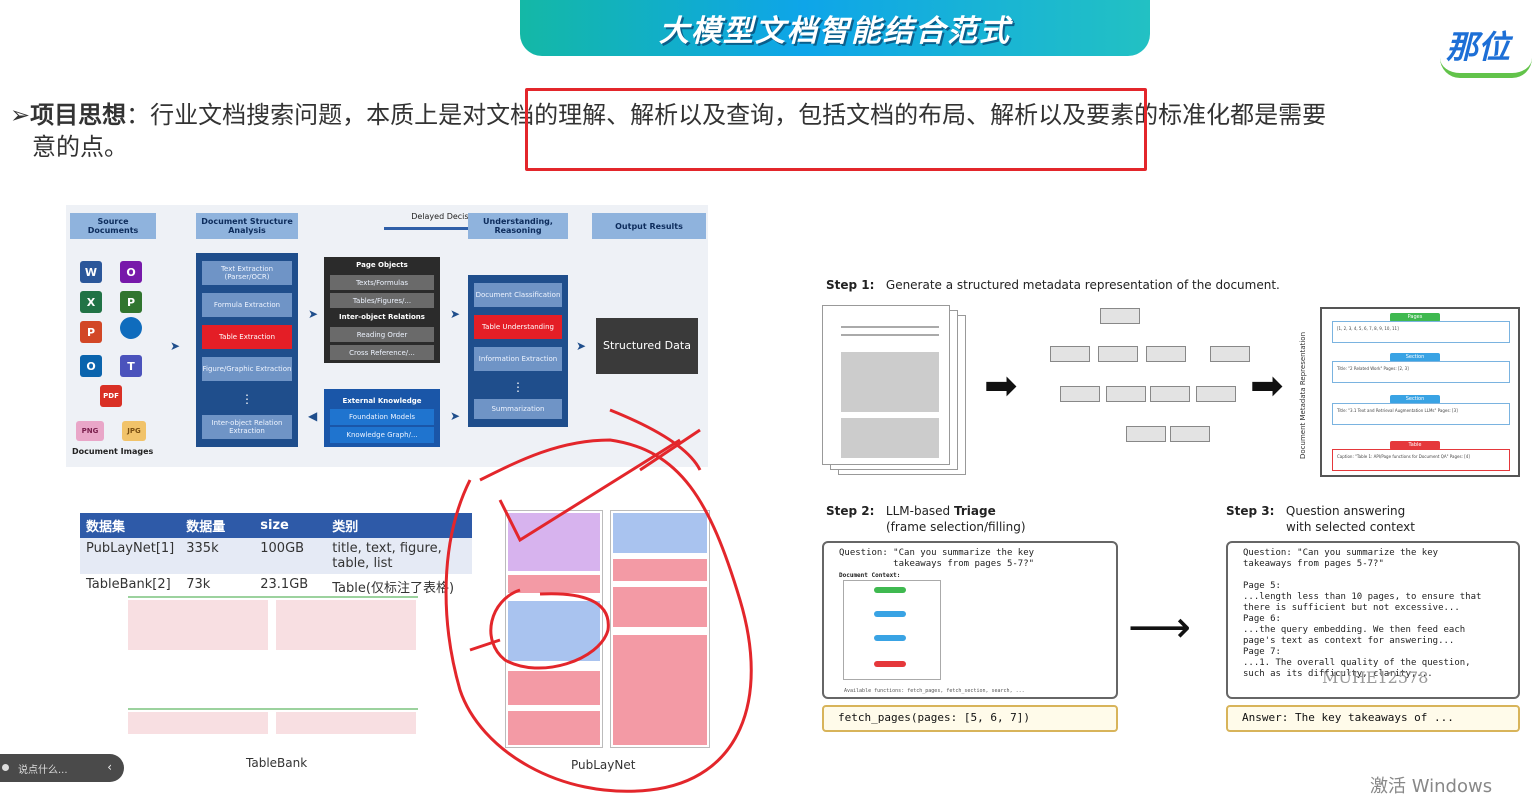 This screenshot has width=1532, height=795. I want to click on bullet-text-continued: 意的点。, so click(80, 147).